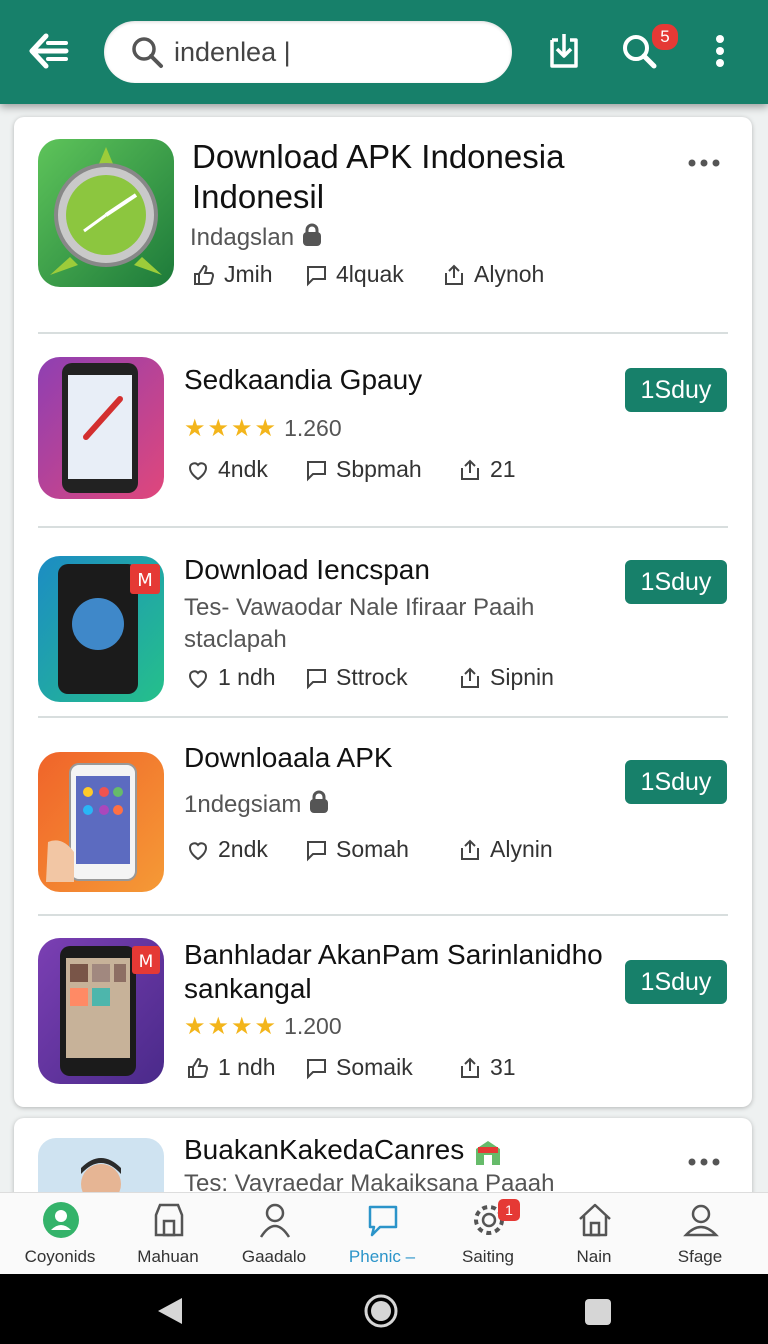 This screenshot has height=1344, width=768. What do you see at coordinates (493, 274) in the screenshot?
I see `stat-shares: Alynoh` at bounding box center [493, 274].